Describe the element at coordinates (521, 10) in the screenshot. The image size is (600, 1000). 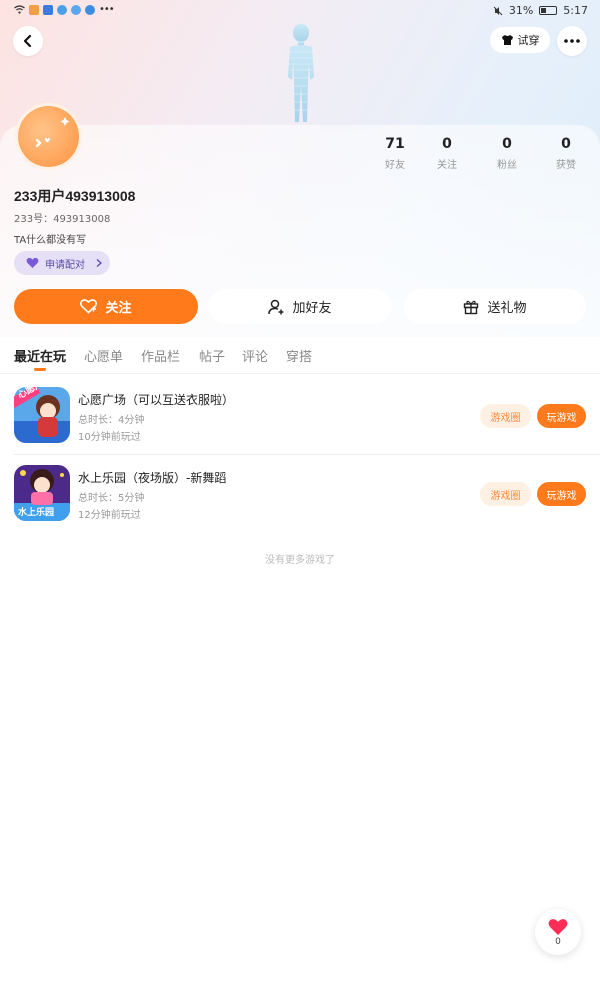
I see `battery-percent: 31%` at that location.